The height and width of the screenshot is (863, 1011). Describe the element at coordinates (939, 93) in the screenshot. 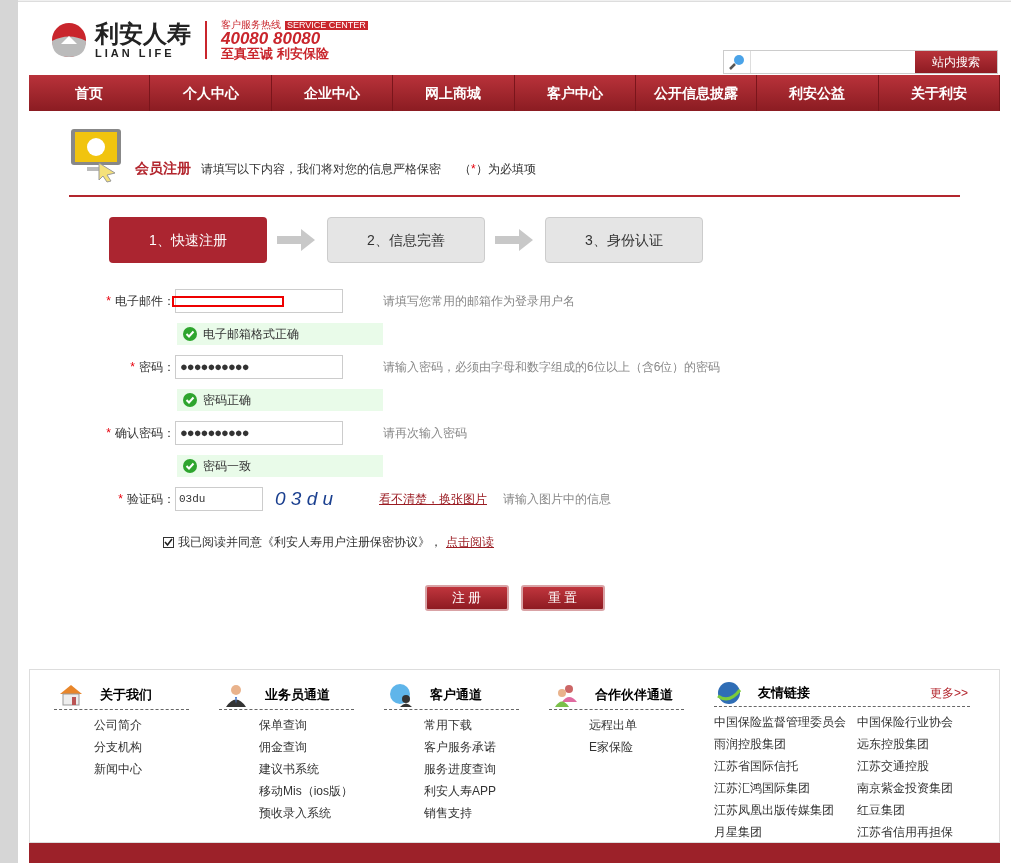

I see `nav-item: 关于利安` at that location.